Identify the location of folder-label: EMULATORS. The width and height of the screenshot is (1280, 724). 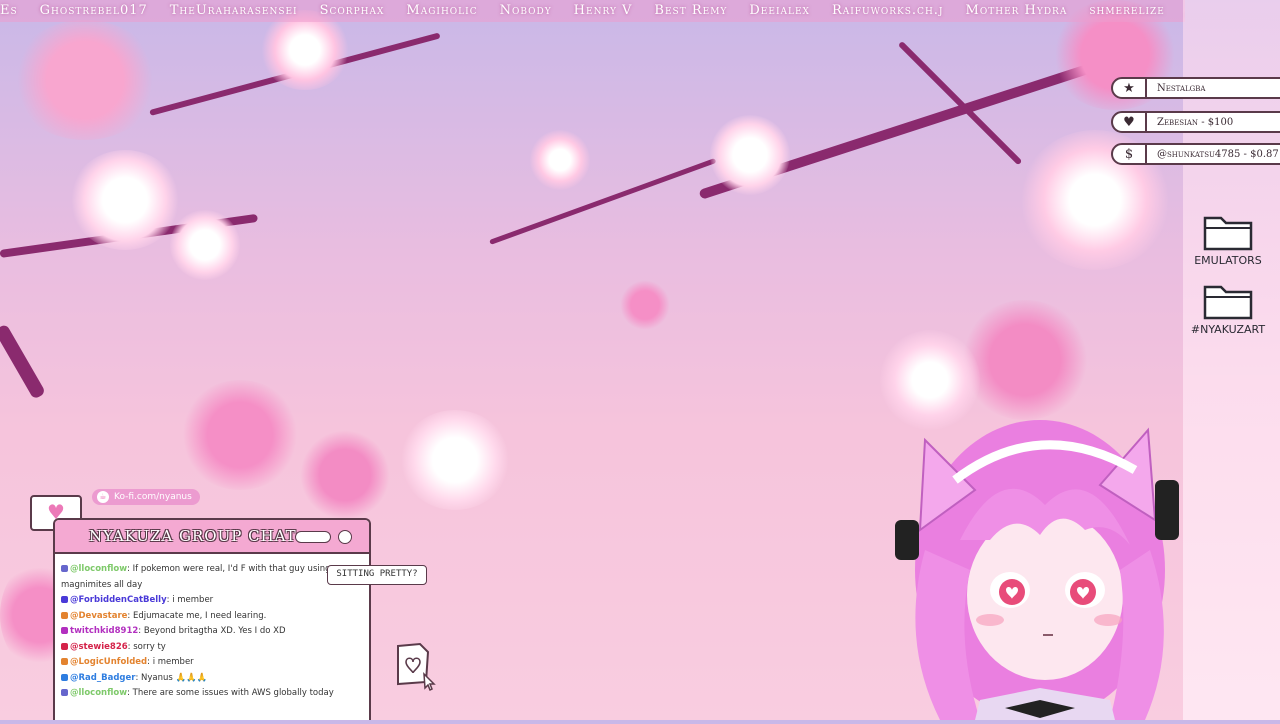
(1228, 260).